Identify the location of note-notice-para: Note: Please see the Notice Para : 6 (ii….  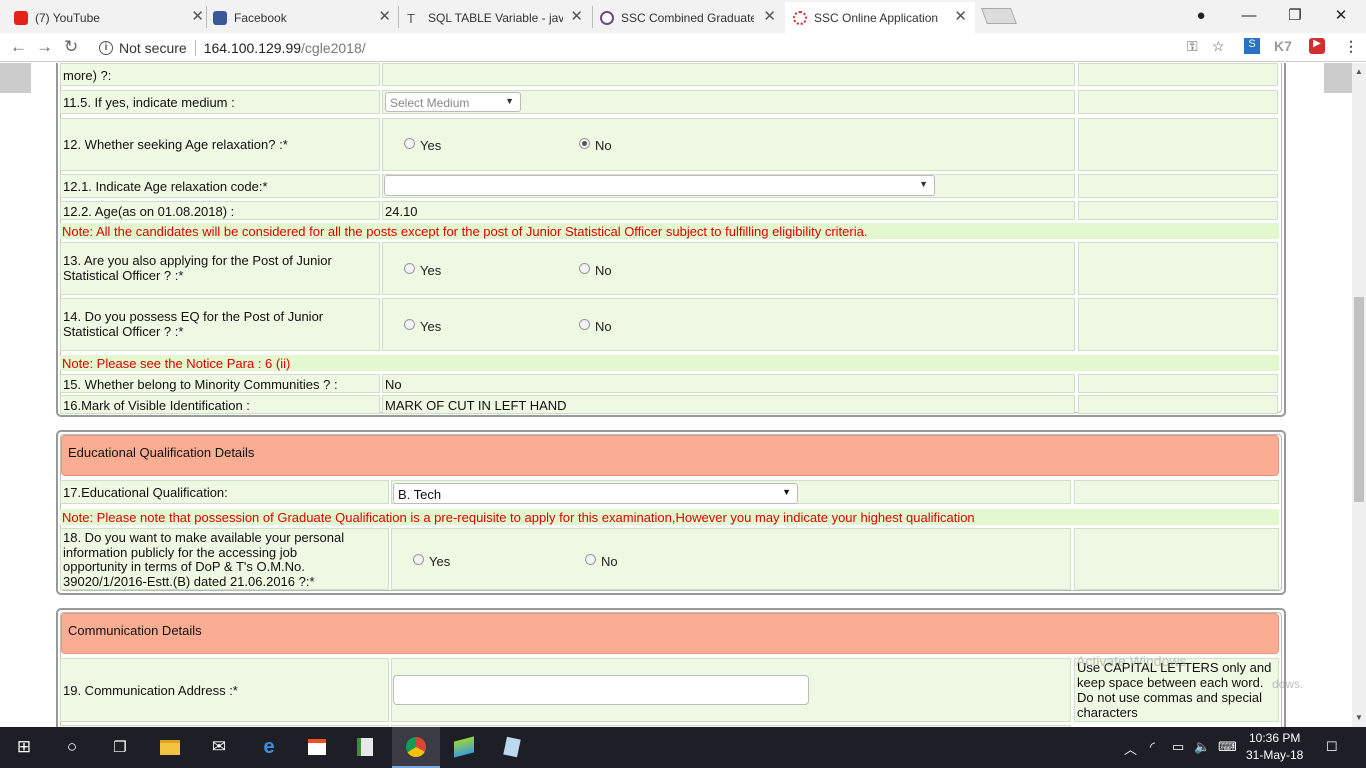
(669, 363).